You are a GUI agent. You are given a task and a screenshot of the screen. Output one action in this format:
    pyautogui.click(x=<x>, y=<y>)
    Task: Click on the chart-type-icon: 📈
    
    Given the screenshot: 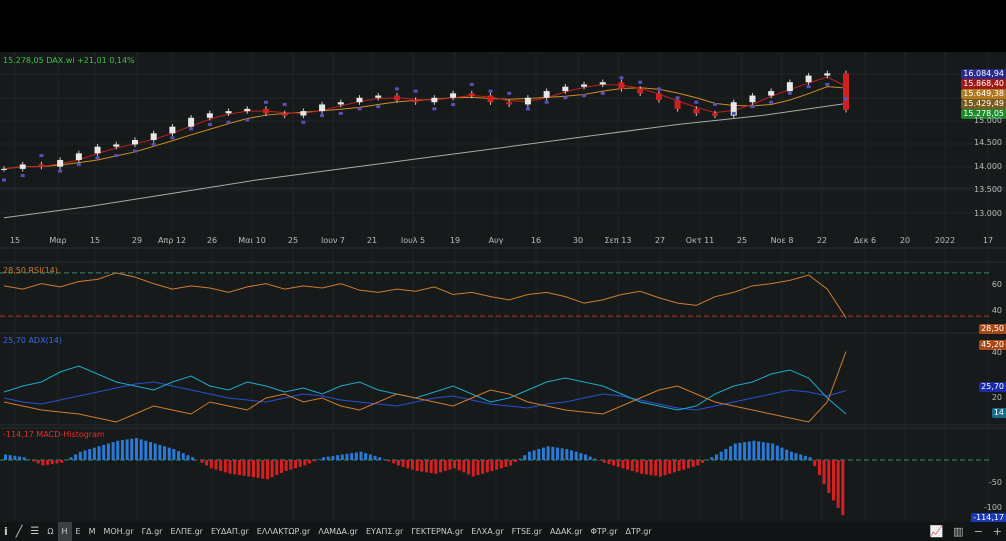 What is the action you would take?
    pyautogui.click(x=936, y=531)
    